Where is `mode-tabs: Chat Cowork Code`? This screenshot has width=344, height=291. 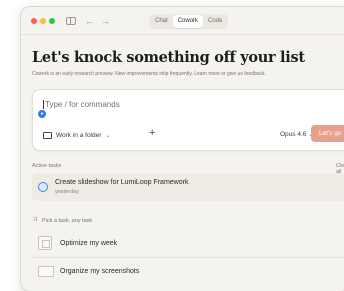
mode-tabs: Chat Cowork Code is located at coordinates (189, 21).